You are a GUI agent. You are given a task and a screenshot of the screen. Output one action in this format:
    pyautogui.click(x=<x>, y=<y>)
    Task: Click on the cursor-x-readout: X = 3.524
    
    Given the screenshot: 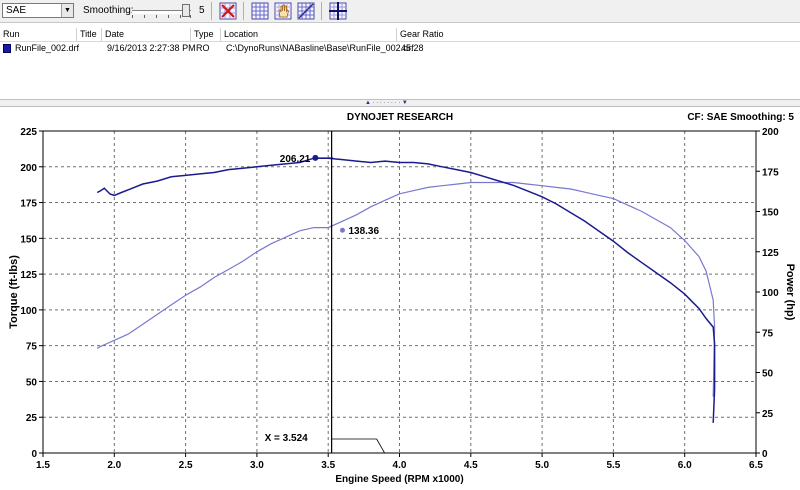 What is the action you would take?
    pyautogui.click(x=287, y=438)
    